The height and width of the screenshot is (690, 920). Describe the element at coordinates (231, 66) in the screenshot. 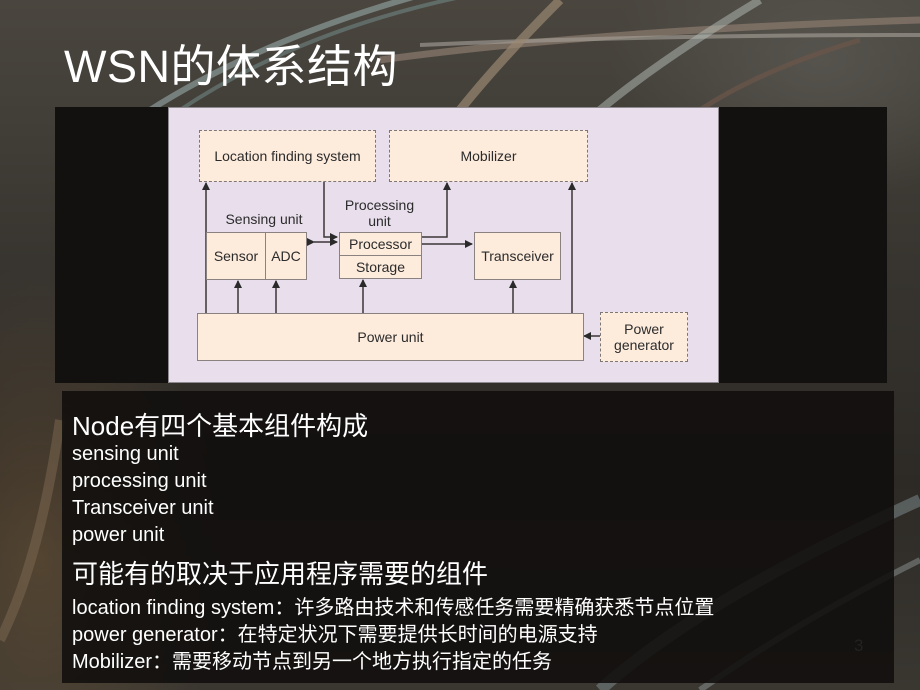

I see `slide-title: WSN的体系结构` at that location.